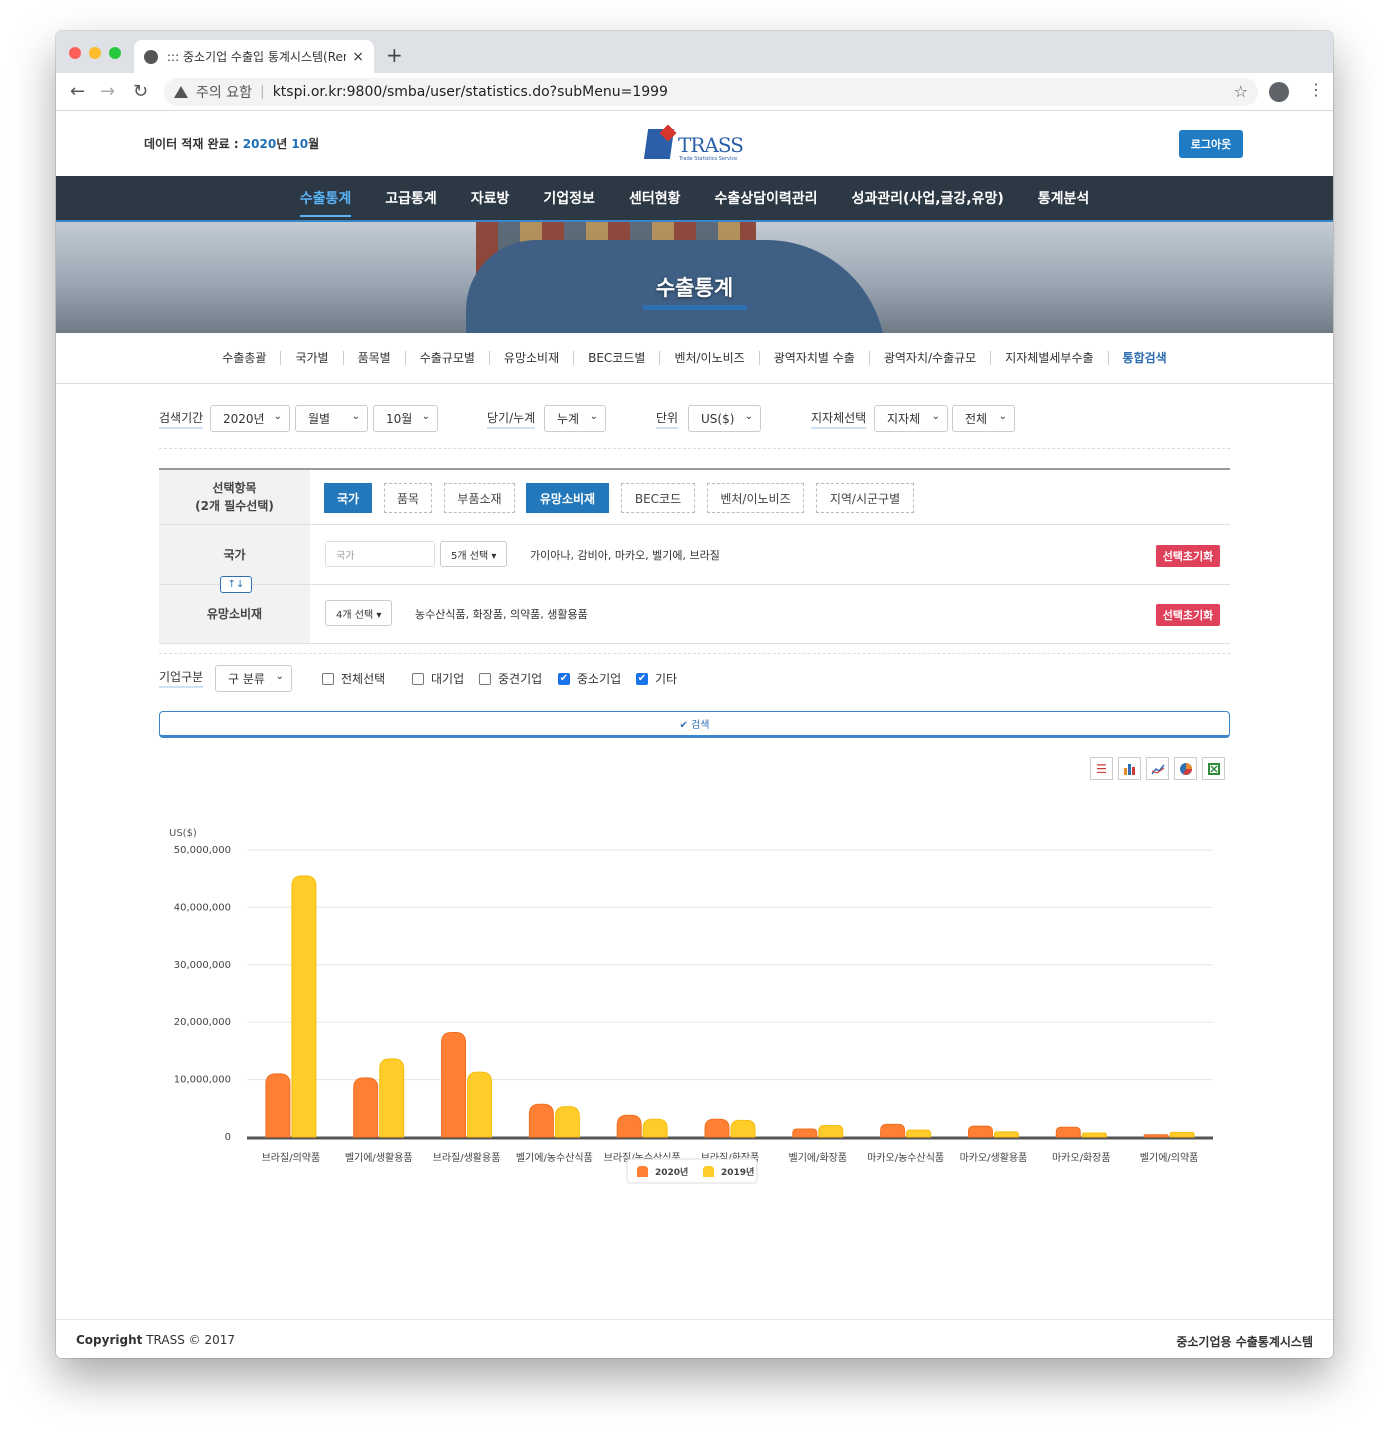  I want to click on company-checkbox-label: 기타, so click(666, 679).